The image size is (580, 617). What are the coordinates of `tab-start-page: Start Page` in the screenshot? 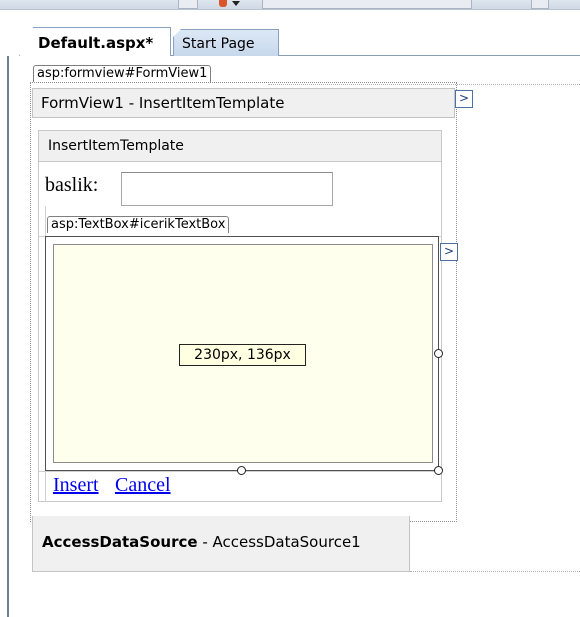 It's located at (226, 42).